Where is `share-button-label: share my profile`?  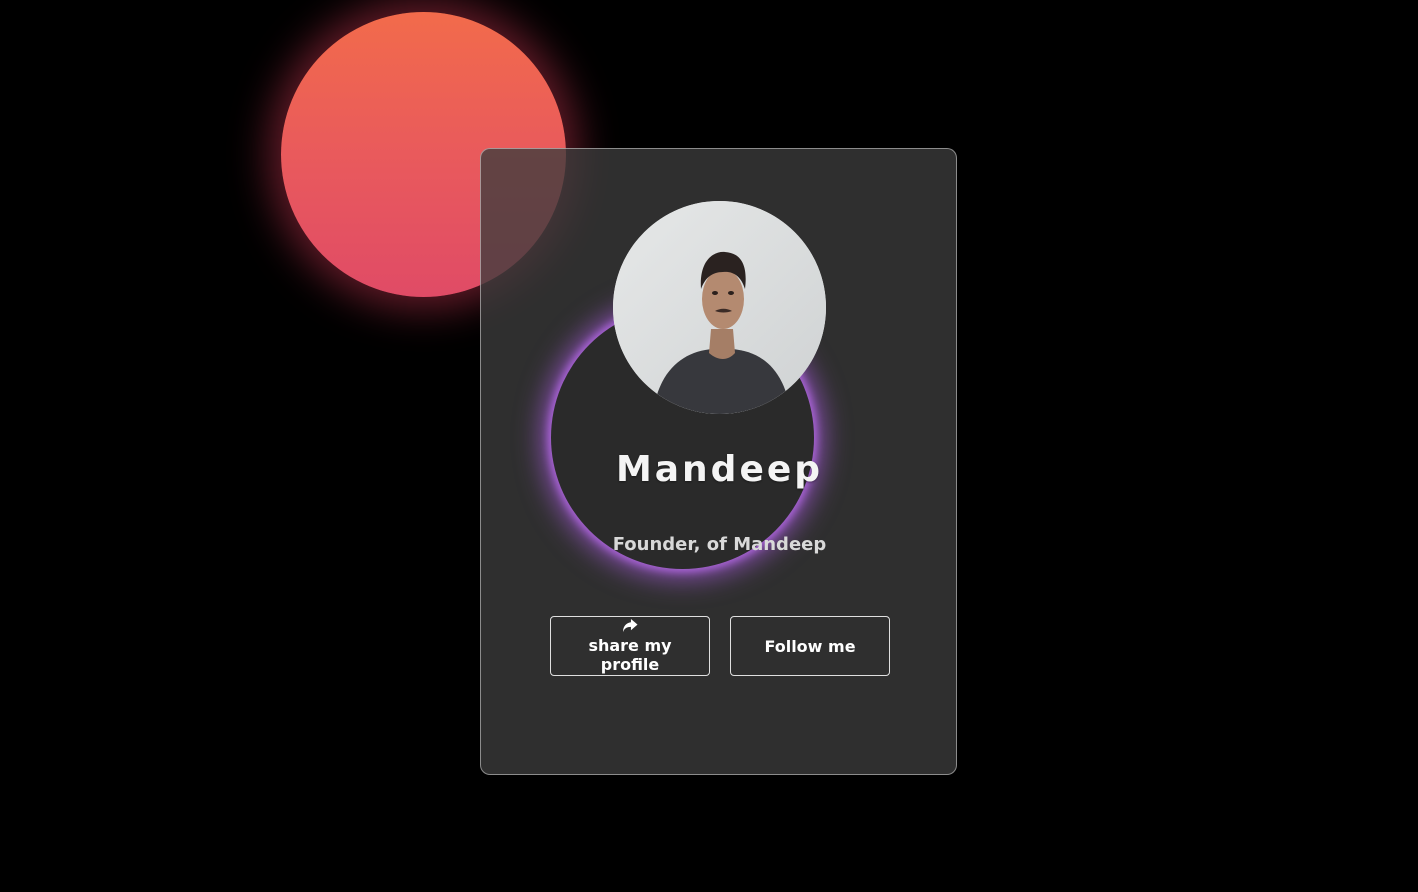
share-button-label: share my profile is located at coordinates (630, 655).